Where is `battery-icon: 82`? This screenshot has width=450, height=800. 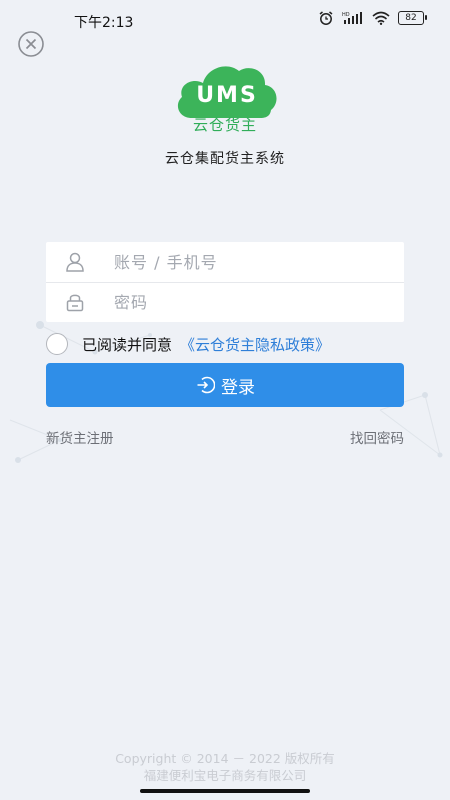 battery-icon: 82 is located at coordinates (412, 18).